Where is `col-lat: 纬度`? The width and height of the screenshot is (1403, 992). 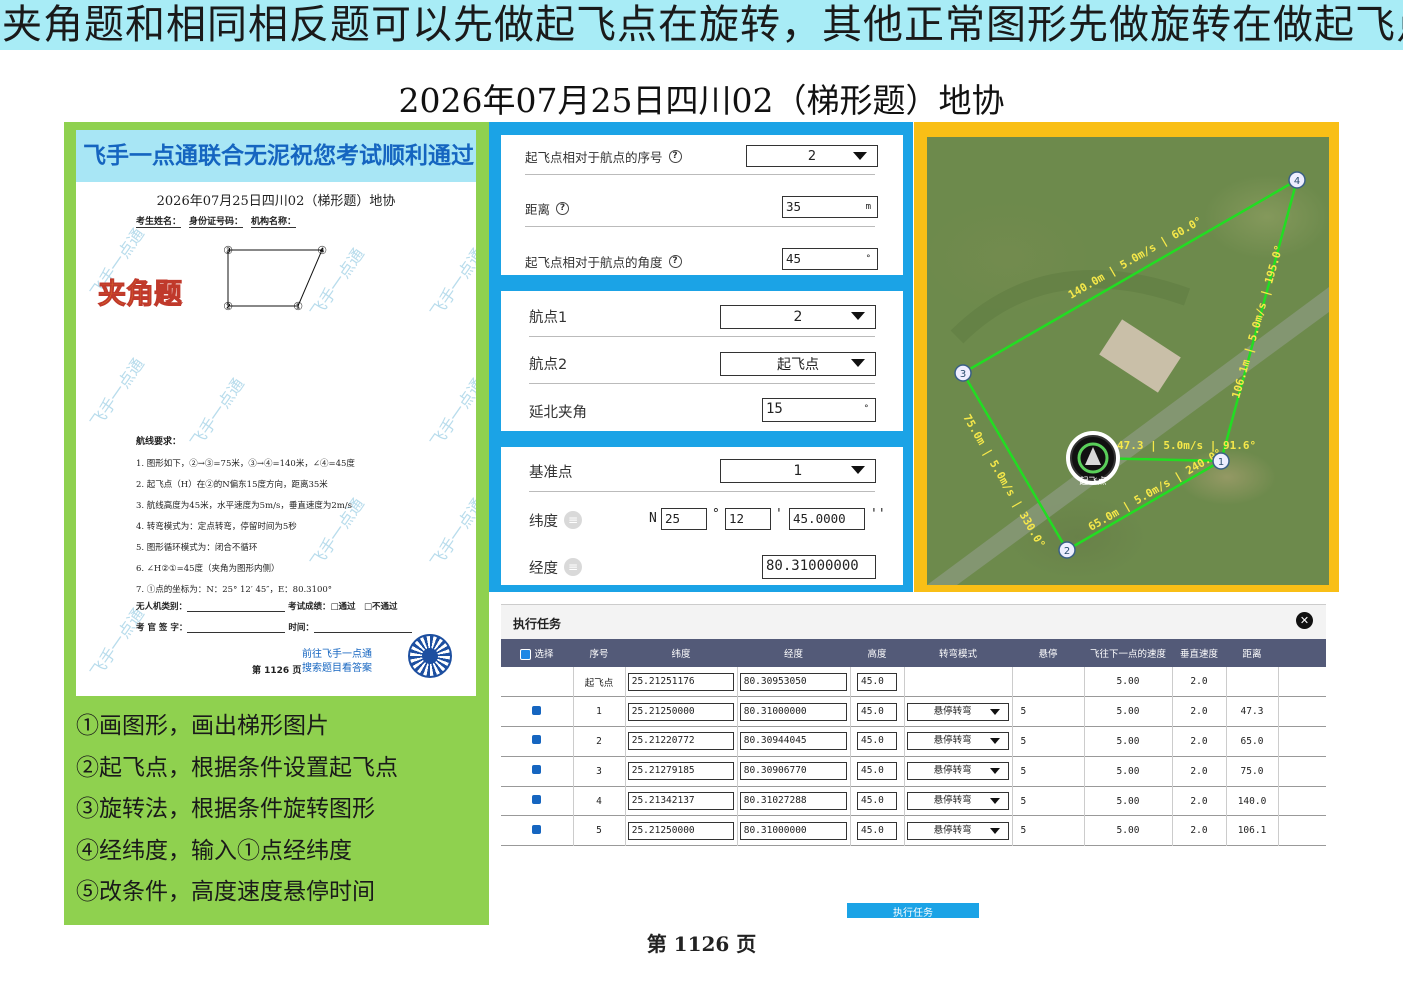
col-lat: 纬度 is located at coordinates (681, 654).